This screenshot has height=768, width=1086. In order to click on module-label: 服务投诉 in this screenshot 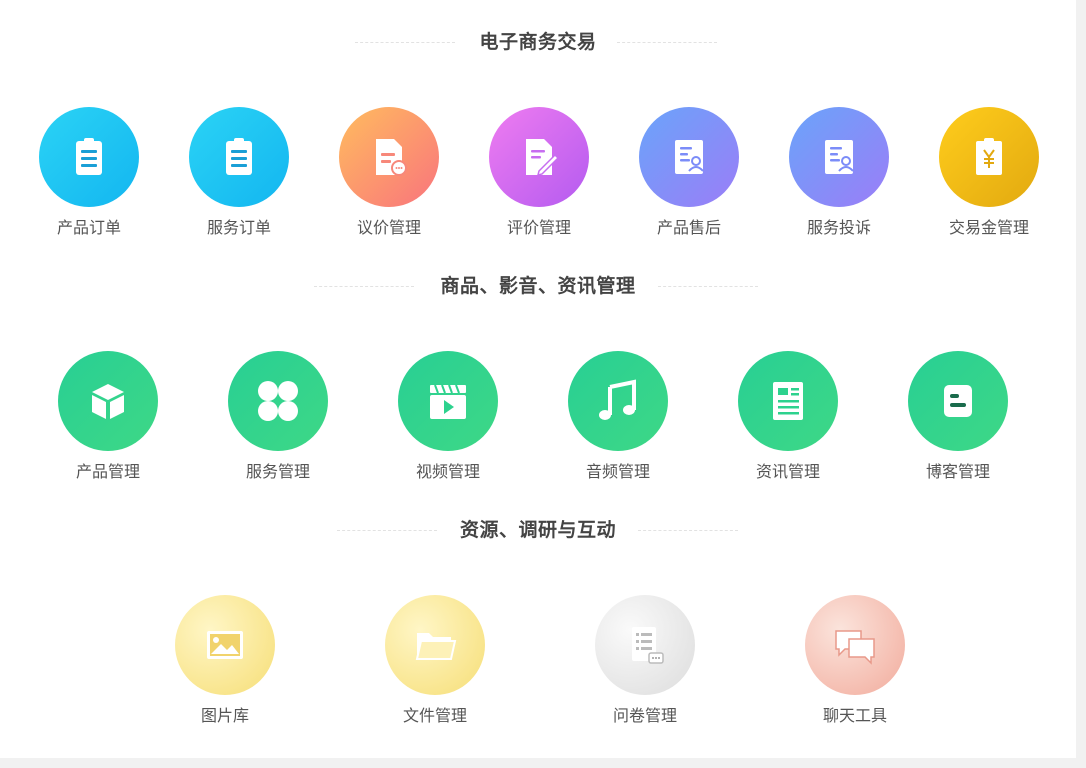, I will do `click(838, 228)`.